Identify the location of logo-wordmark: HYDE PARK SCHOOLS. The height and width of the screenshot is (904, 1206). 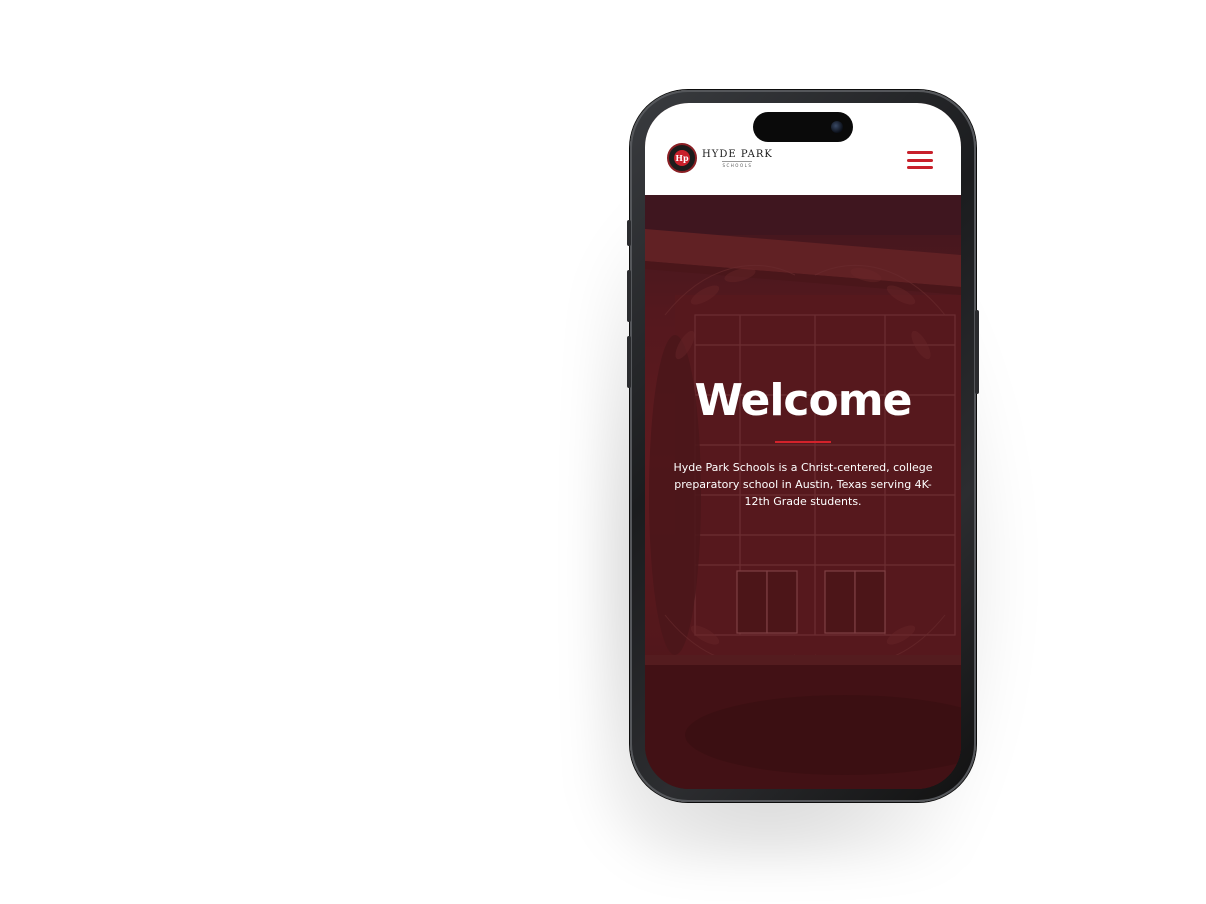
(737, 158).